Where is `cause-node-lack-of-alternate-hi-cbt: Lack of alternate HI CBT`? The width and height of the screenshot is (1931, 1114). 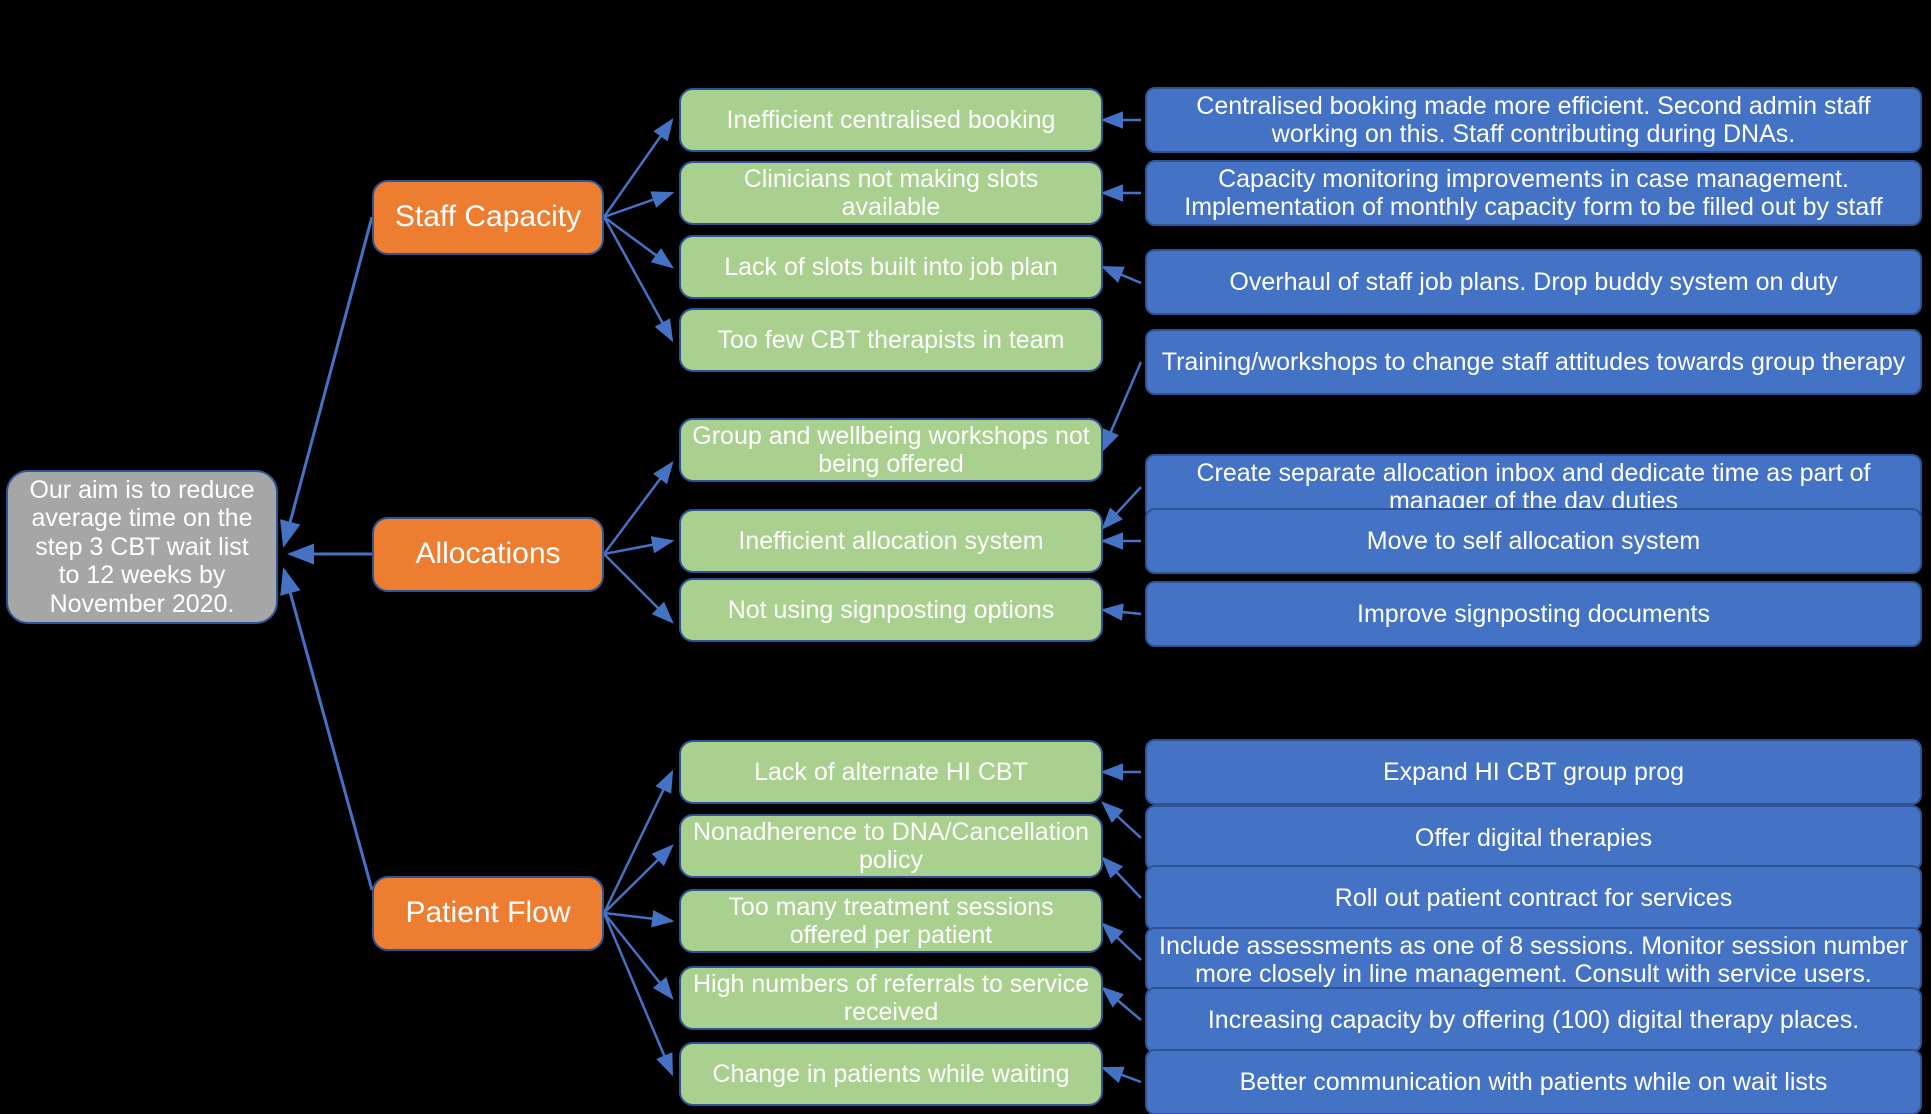
cause-node-lack-of-alternate-hi-cbt: Lack of alternate HI CBT is located at coordinates (891, 772).